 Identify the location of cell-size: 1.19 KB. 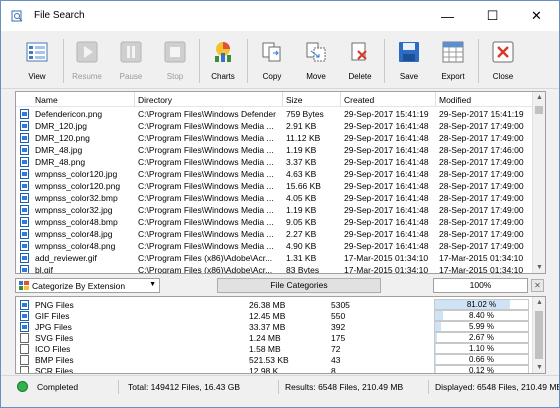
(301, 210).